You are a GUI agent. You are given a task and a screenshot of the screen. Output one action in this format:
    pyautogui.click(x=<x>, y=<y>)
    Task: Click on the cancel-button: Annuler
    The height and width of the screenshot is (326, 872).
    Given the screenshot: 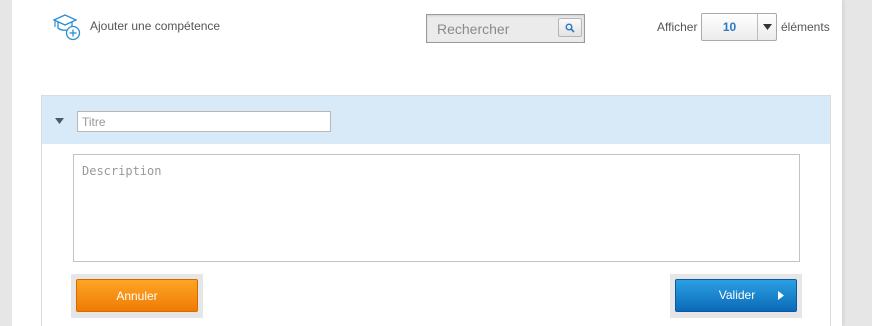 What is the action you would take?
    pyautogui.click(x=137, y=295)
    